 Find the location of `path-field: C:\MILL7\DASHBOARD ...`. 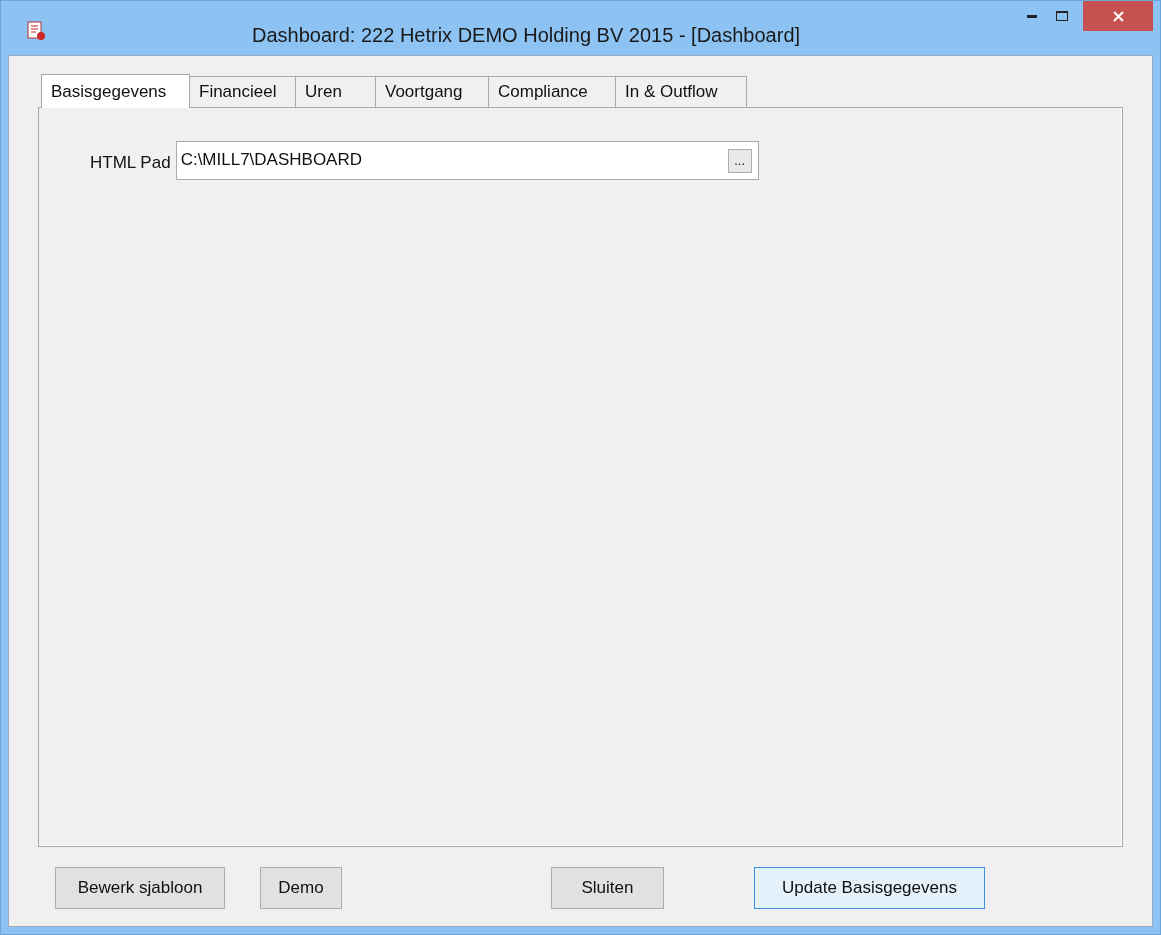

path-field: C:\MILL7\DASHBOARD ... is located at coordinates (467, 160).